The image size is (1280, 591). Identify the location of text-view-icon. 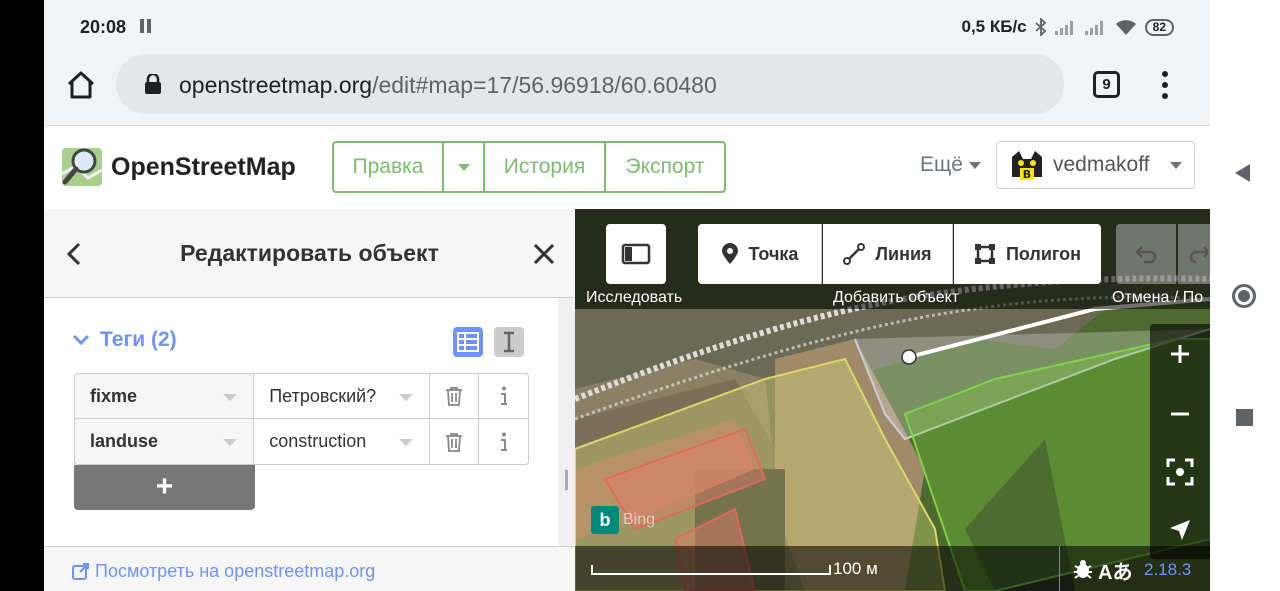
(509, 342).